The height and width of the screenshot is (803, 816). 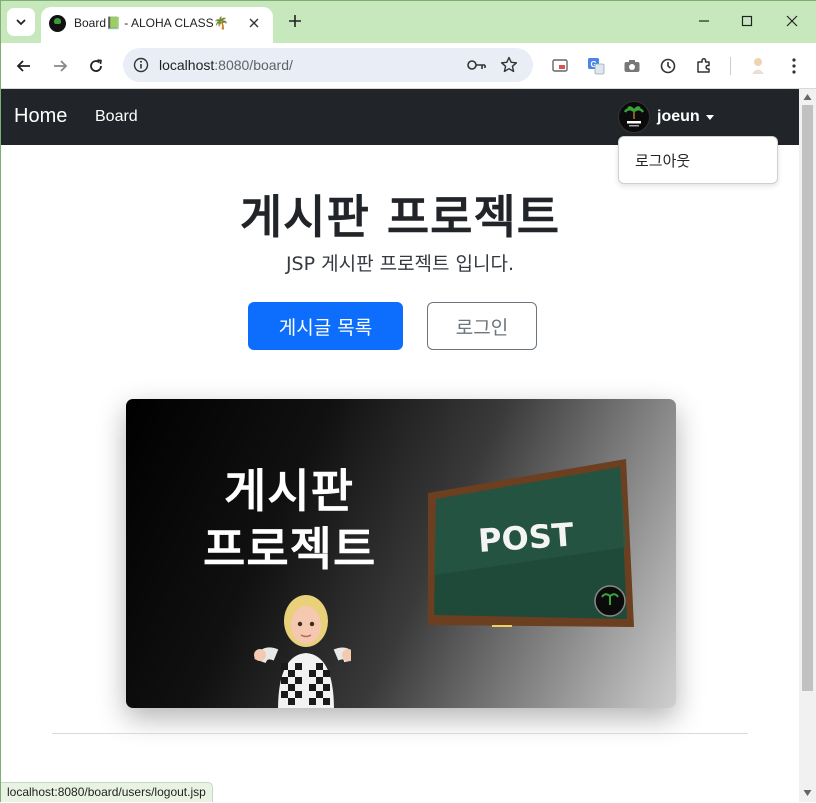 I want to click on user-avatar, so click(x=634, y=117).